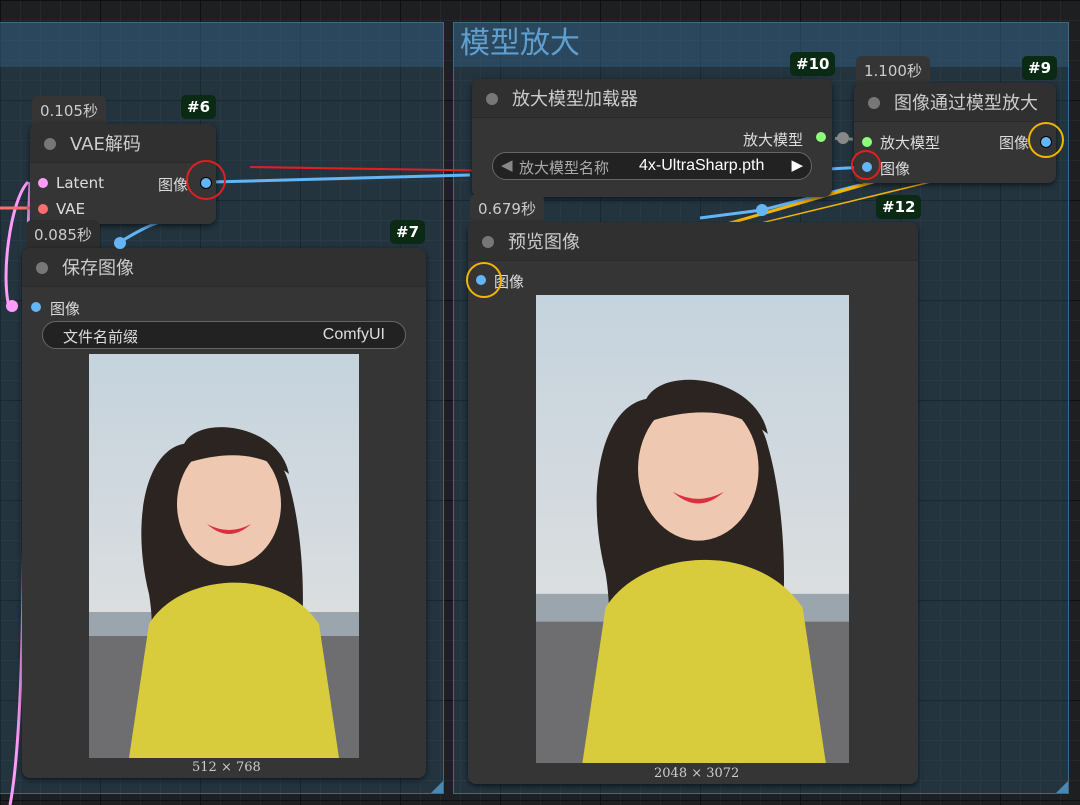 This screenshot has width=1080, height=805. Describe the element at coordinates (797, 165) in the screenshot. I see `combo-next-arrow: ▶` at that location.